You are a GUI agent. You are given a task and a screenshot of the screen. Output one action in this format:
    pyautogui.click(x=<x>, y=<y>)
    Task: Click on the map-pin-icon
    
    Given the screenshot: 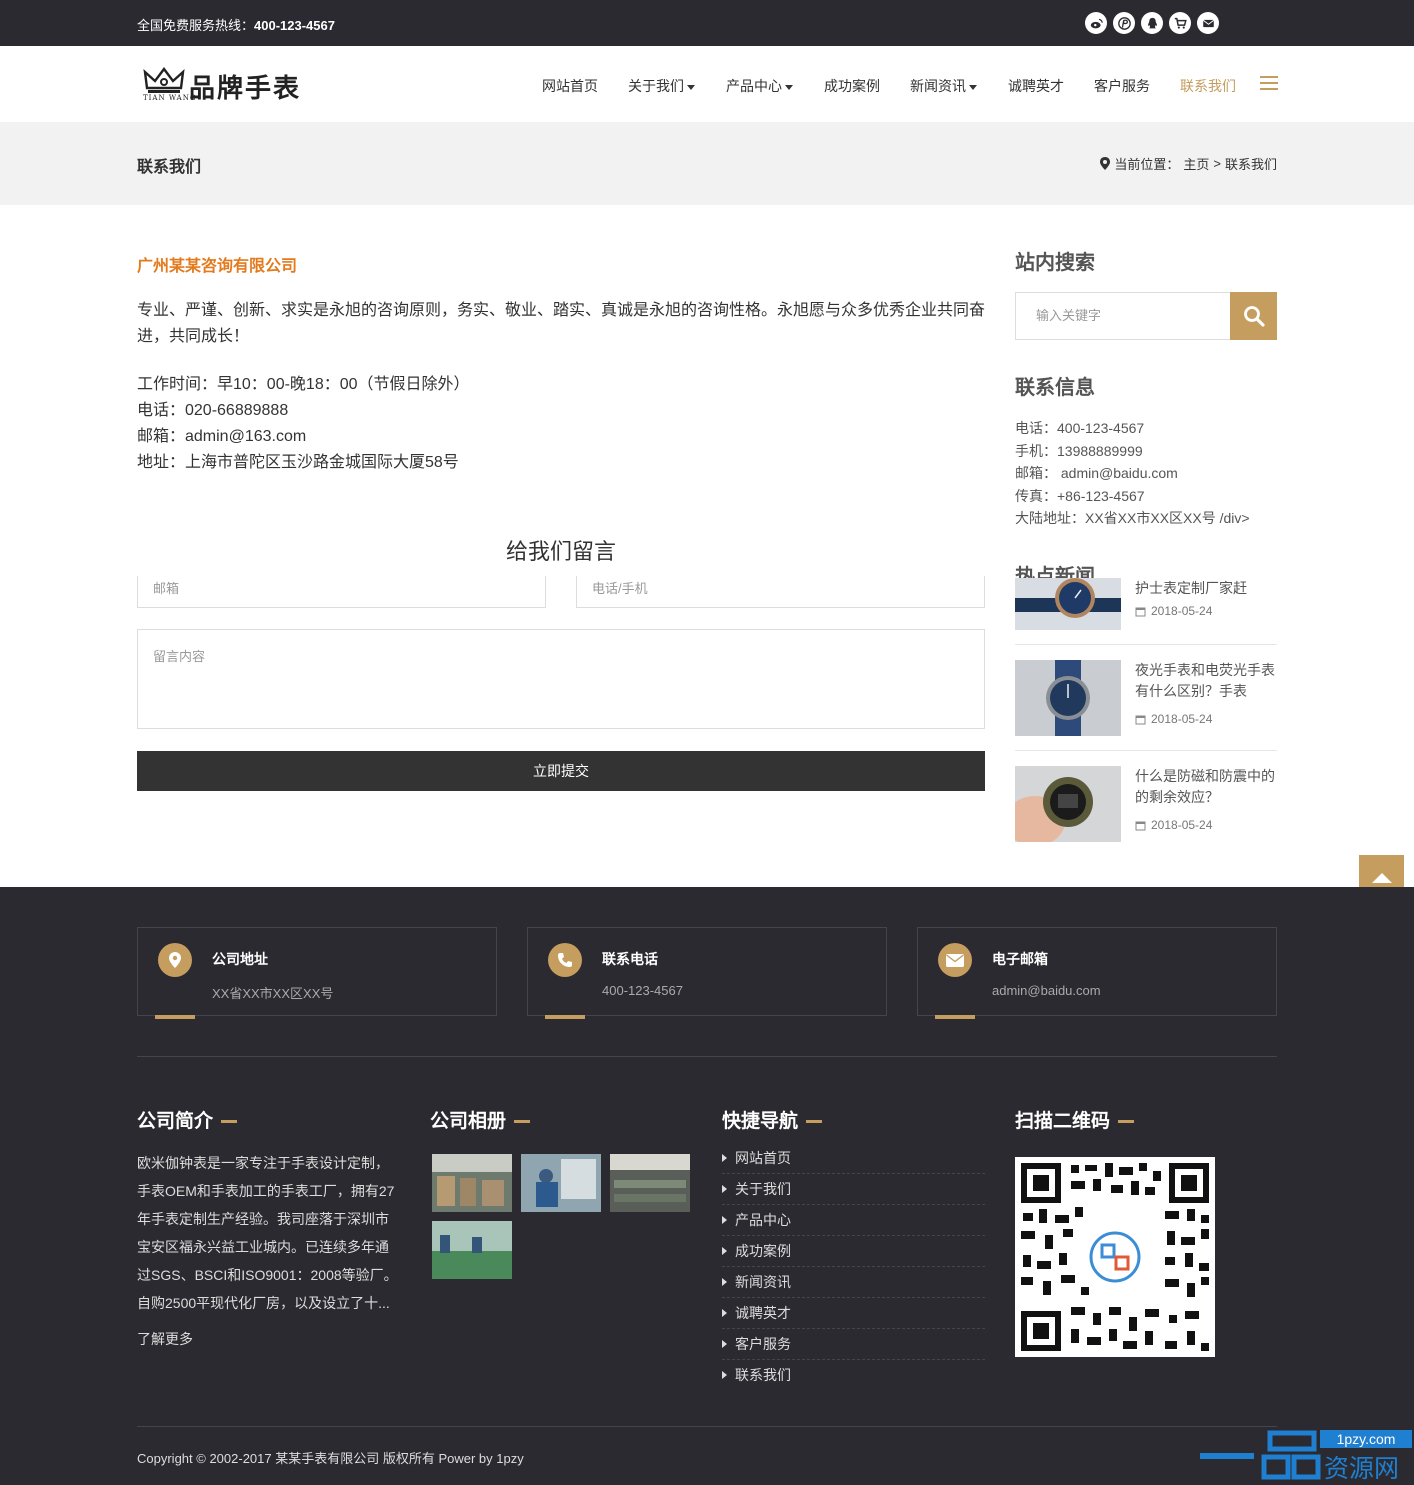 What is the action you would take?
    pyautogui.click(x=175, y=960)
    